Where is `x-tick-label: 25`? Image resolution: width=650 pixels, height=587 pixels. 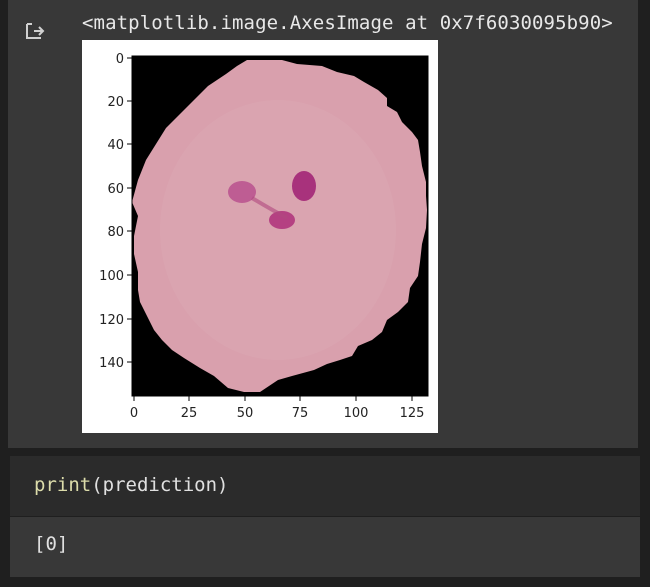 x-tick-label: 25 is located at coordinates (189, 413).